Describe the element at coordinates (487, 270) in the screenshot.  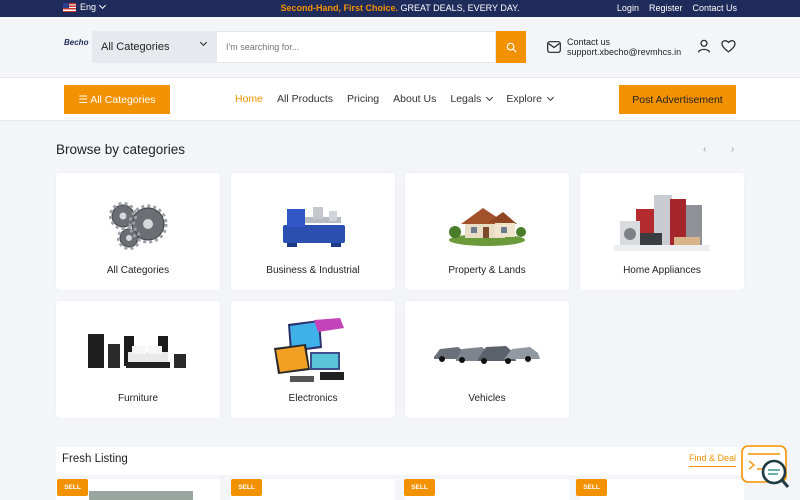
I see `category-label: Property & Lands` at that location.